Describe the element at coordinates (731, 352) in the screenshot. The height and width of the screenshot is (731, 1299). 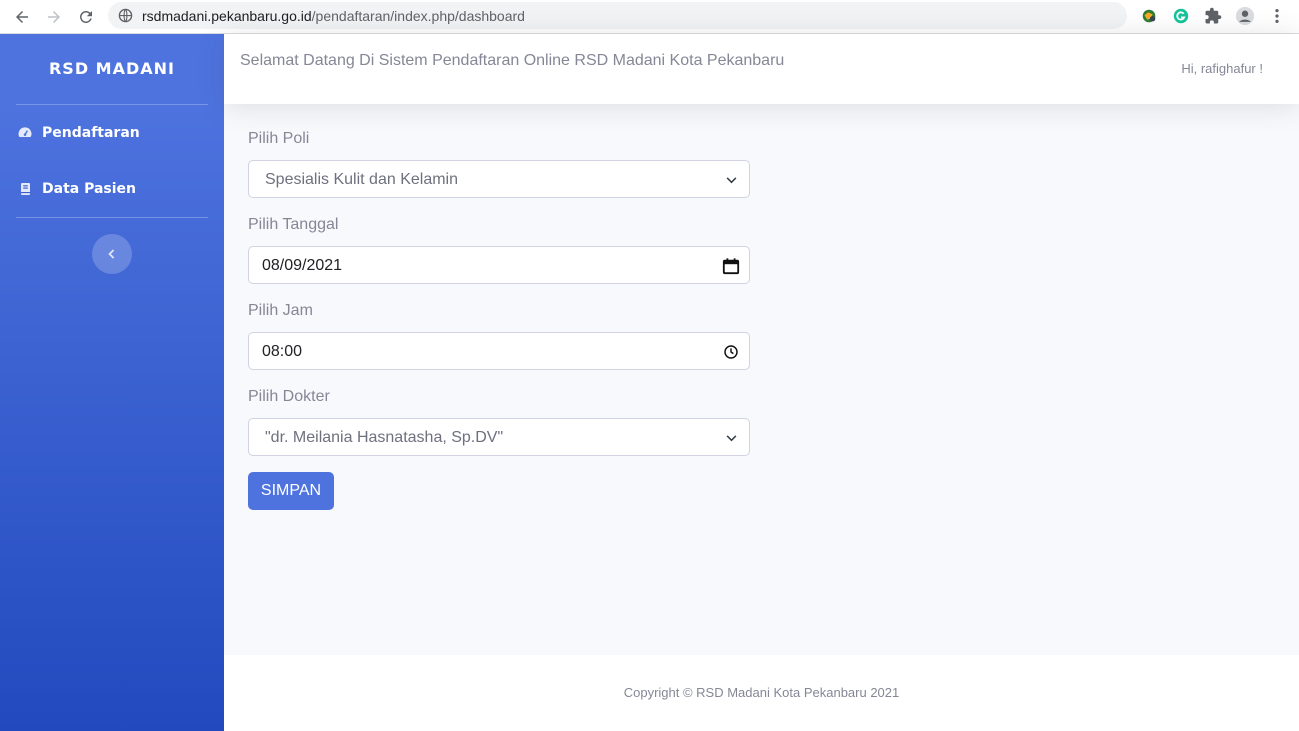
I see `clock-icon` at that location.